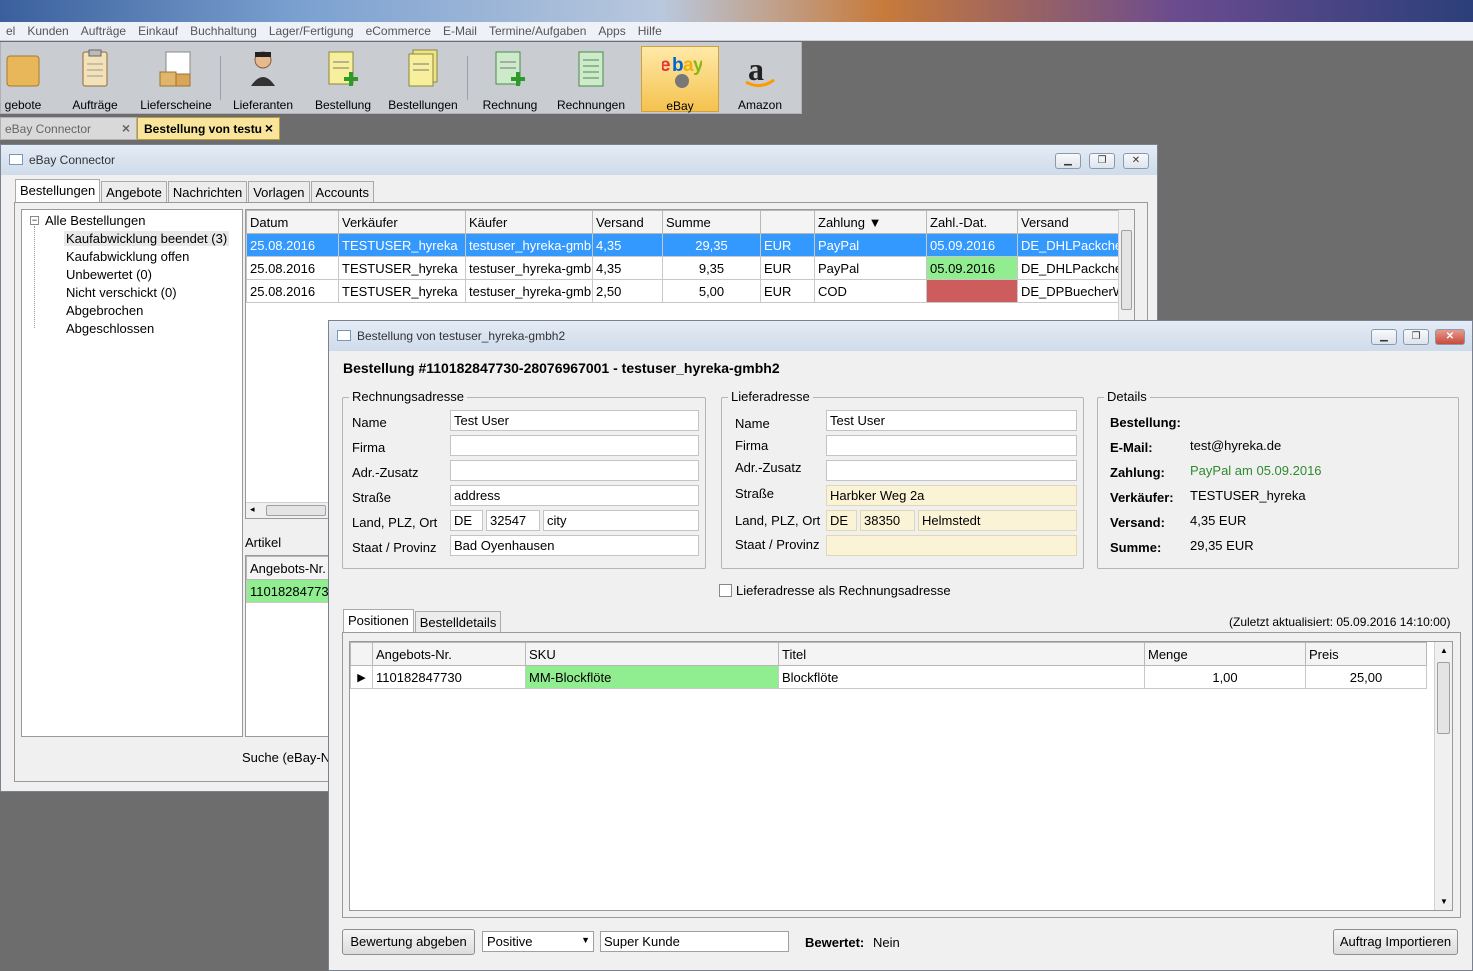 This screenshot has height=971, width=1473. I want to click on tree-item-beendet: Kaufabwicklung beendet (3), so click(147, 238).